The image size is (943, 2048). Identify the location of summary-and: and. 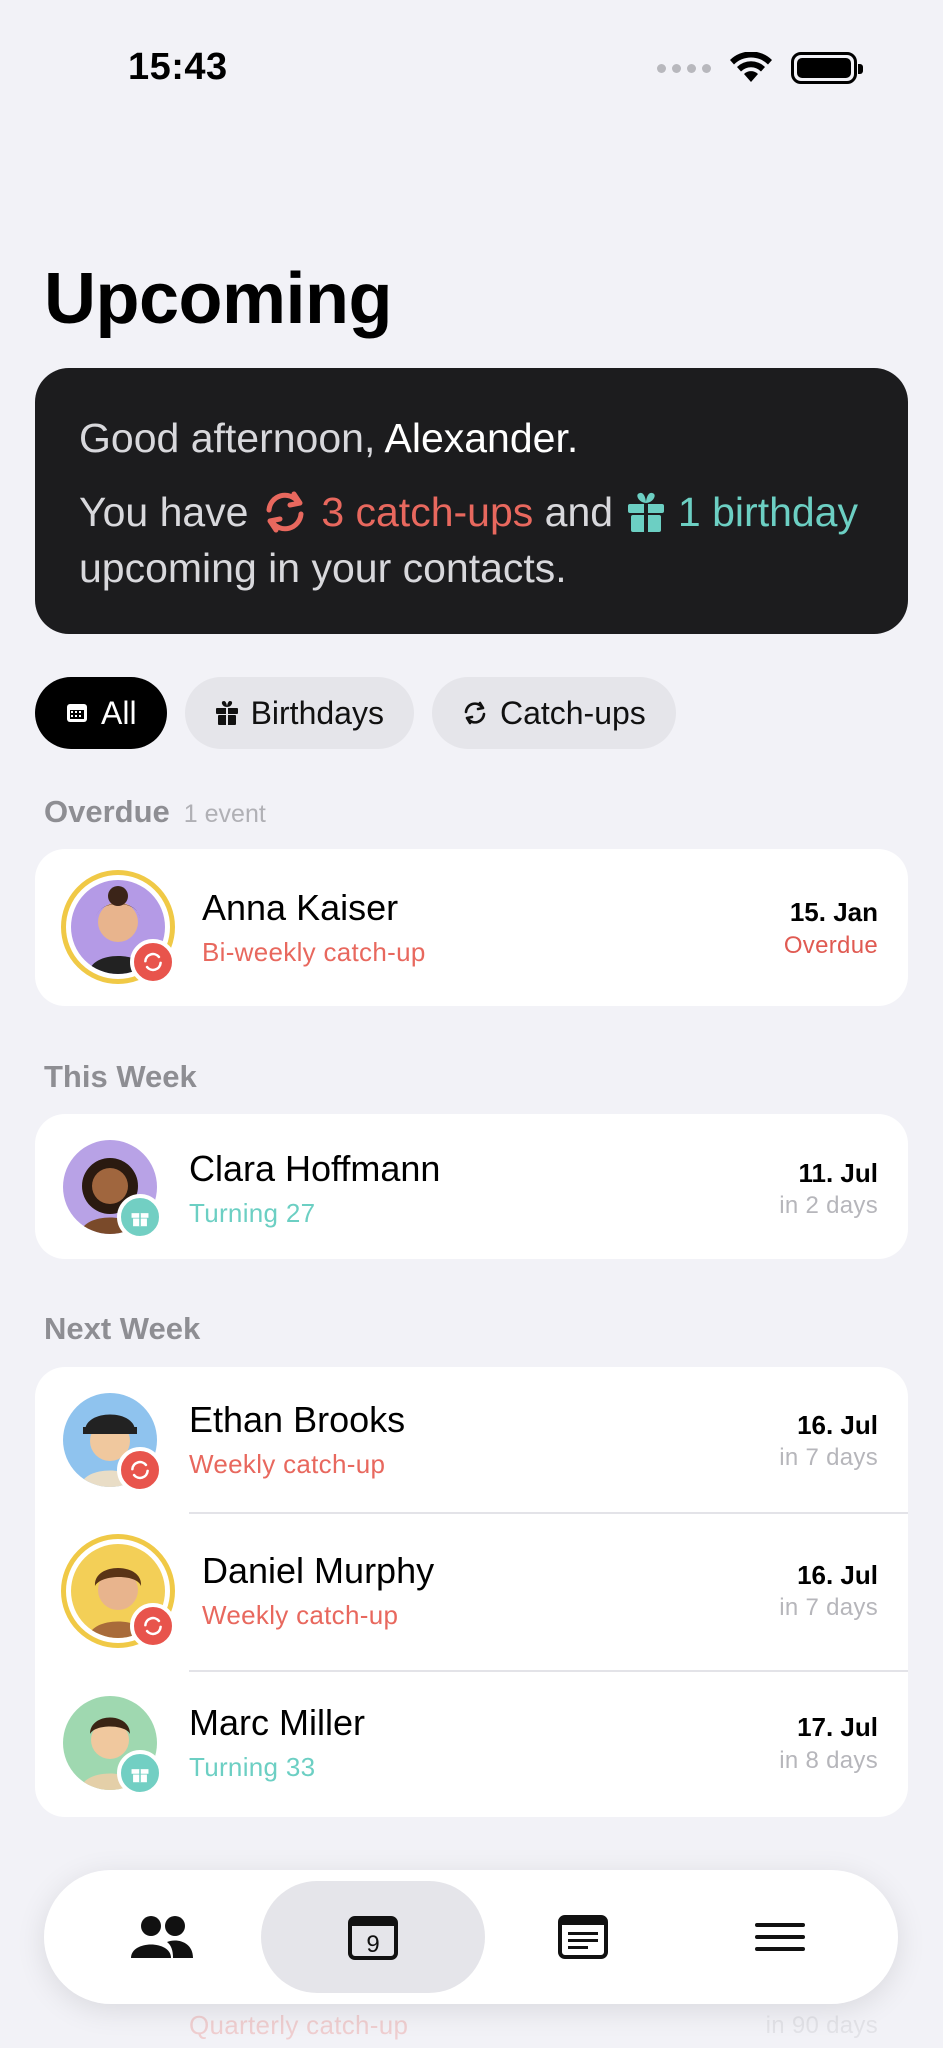
(579, 512).